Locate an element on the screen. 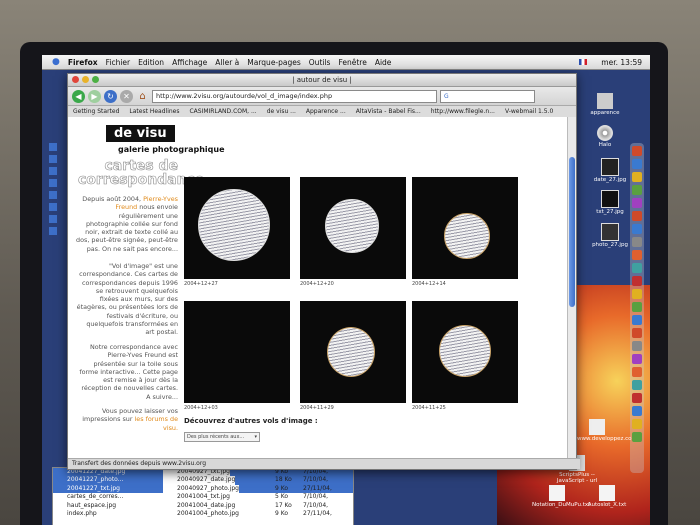 The width and height of the screenshot is (700, 525). apple-icon: ● is located at coordinates (56, 62).